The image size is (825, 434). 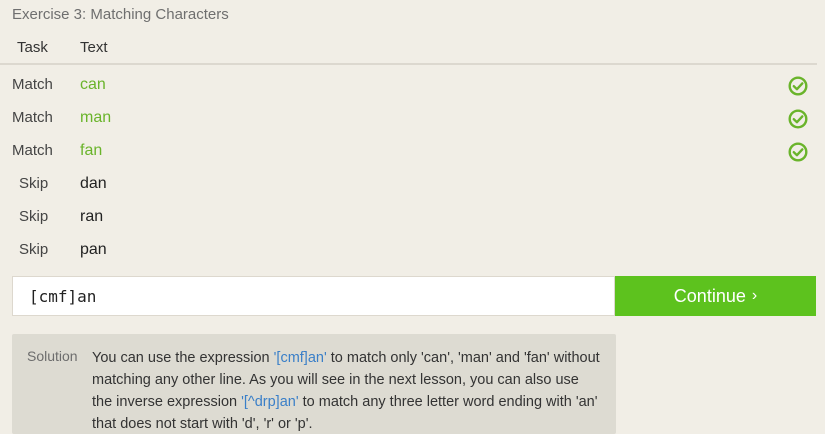 What do you see at coordinates (408, 117) in the screenshot?
I see `table-row: Match man` at bounding box center [408, 117].